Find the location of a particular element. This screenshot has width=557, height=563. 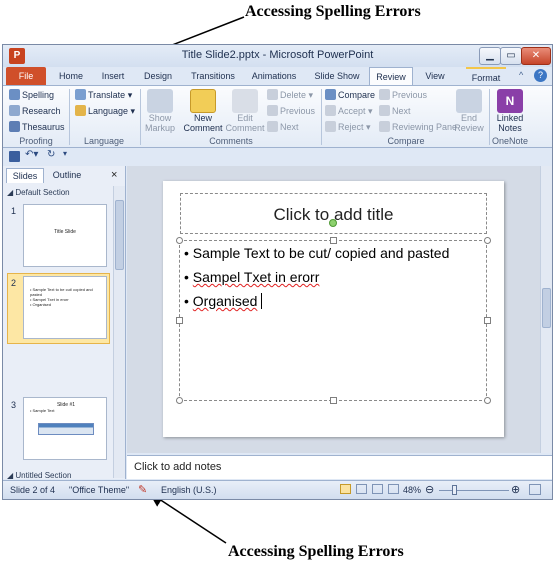

zoom-in-icon: ⊕ is located at coordinates (515, 489).